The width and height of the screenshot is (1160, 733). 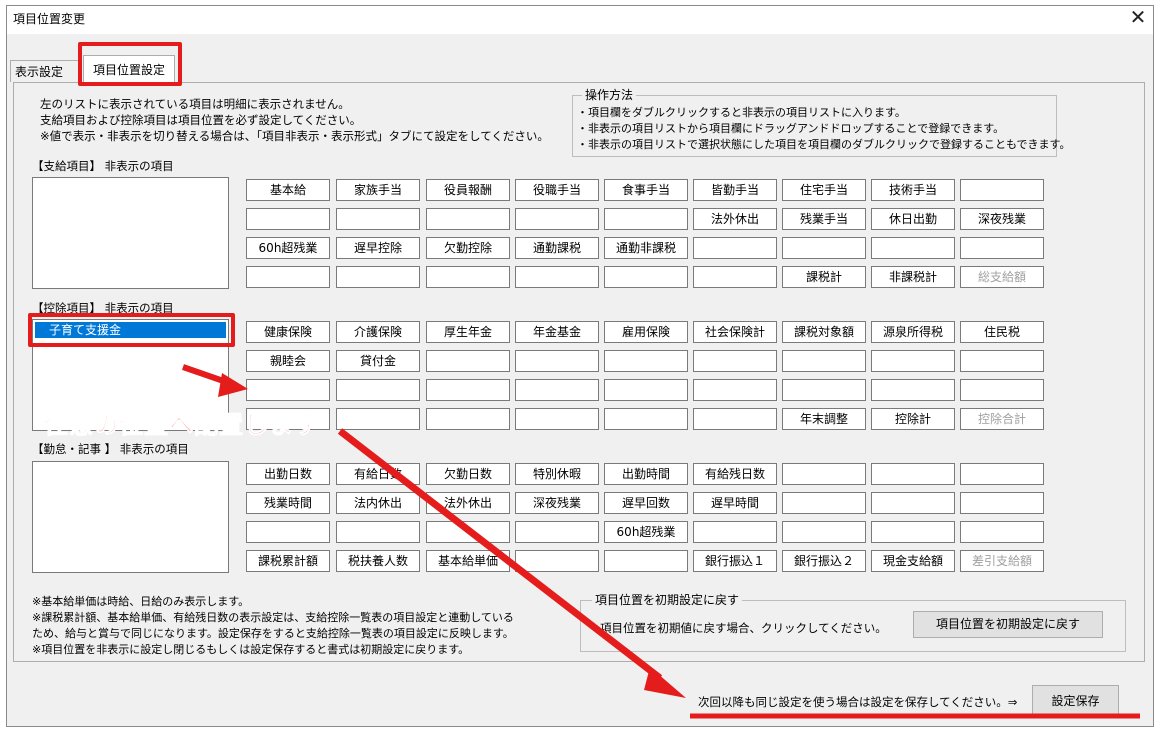 I want to click on arrow-to-save, so click(x=500, y=554).